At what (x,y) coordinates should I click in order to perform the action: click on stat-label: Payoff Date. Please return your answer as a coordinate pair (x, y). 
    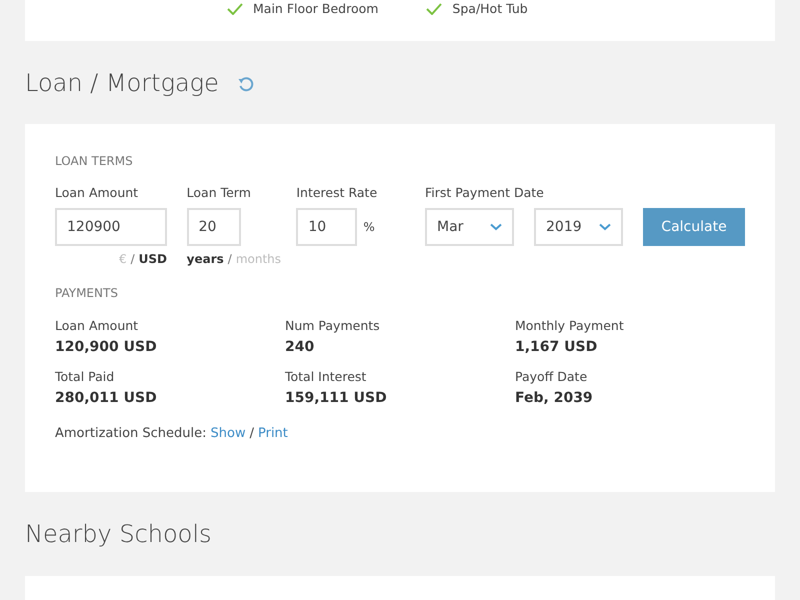
    Looking at the image, I should click on (551, 376).